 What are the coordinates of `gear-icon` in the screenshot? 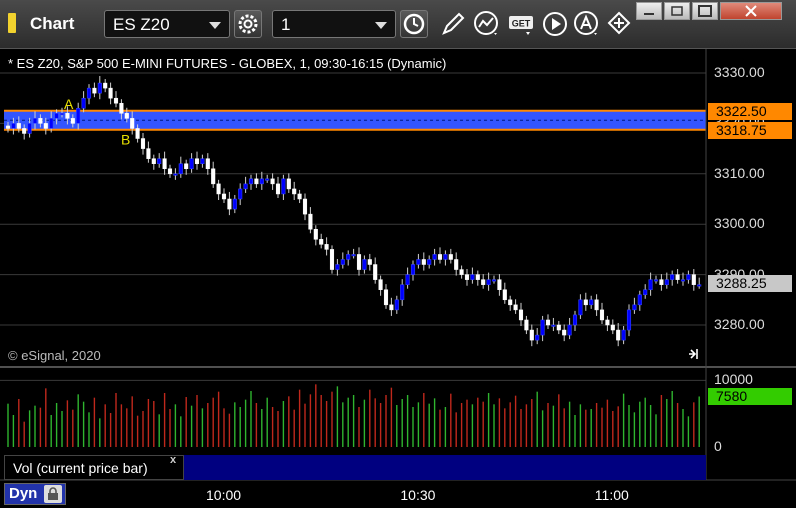 It's located at (248, 24).